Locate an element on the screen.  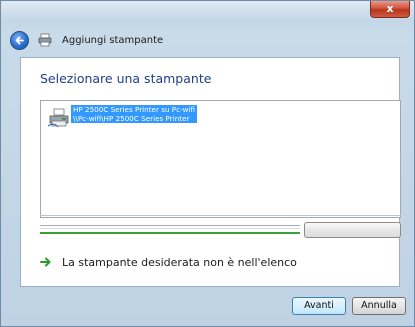
button-bar: Avanti Annulla is located at coordinates (207, 307).